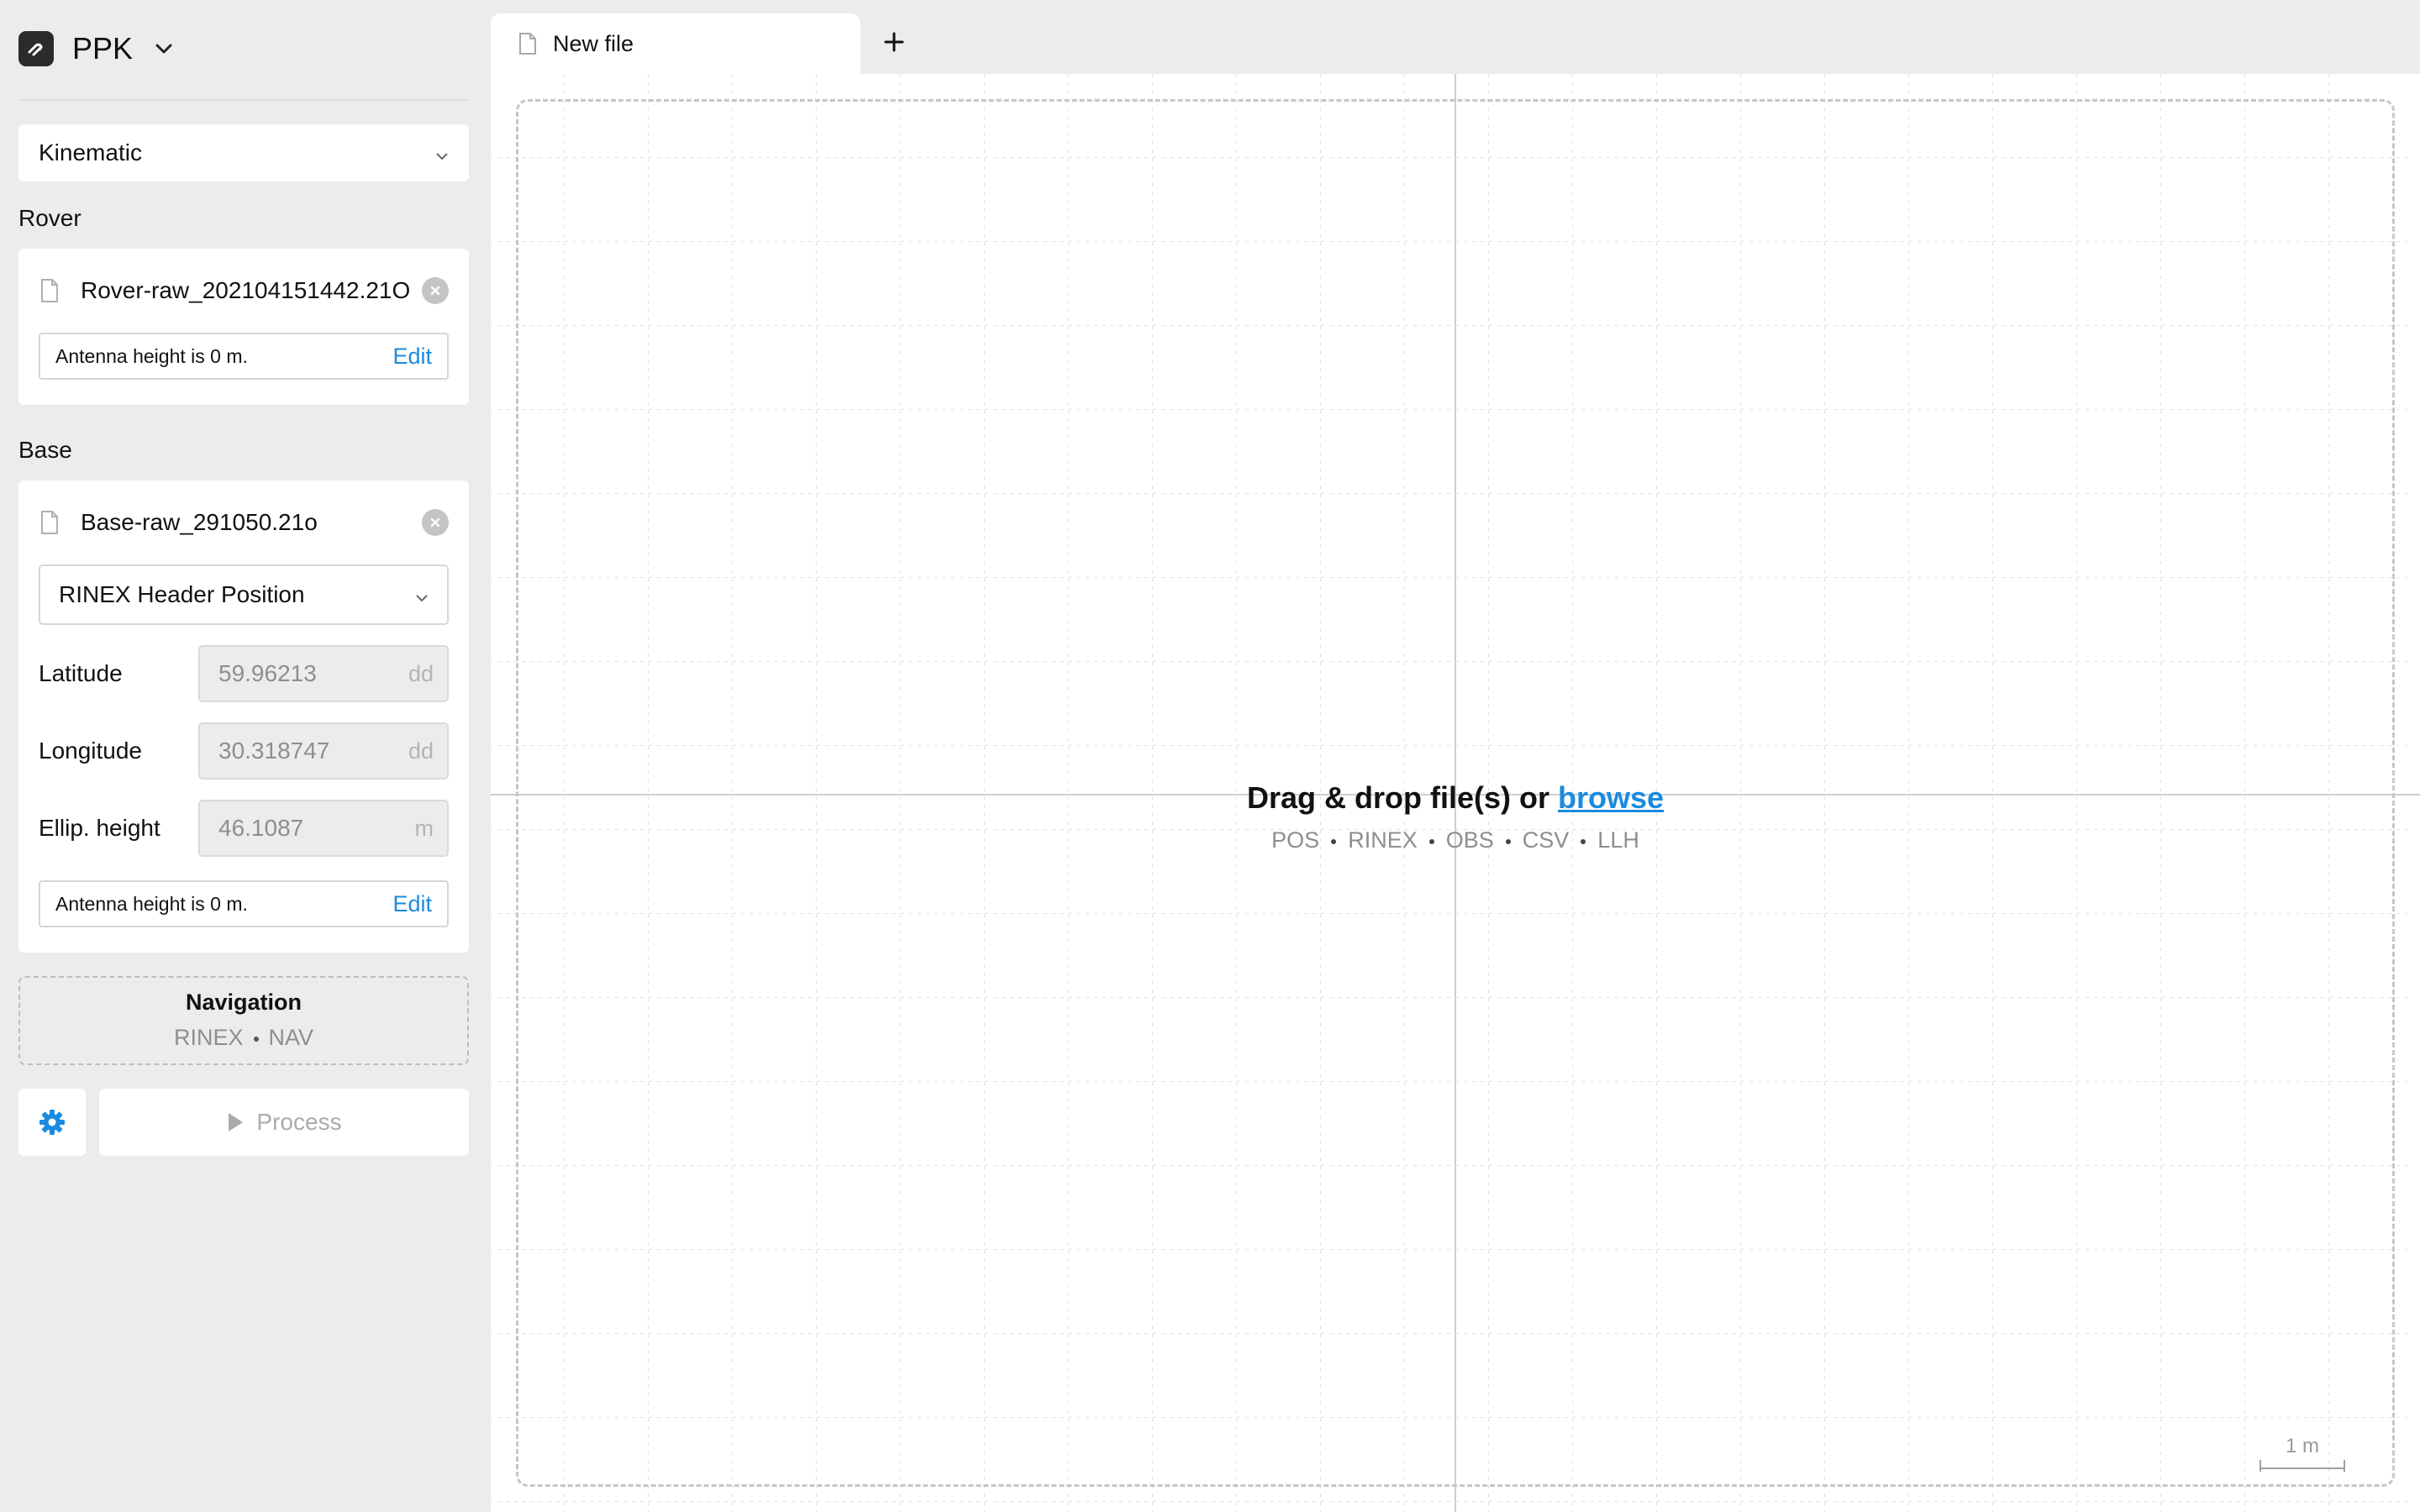 Image resolution: width=2420 pixels, height=1512 pixels. Describe the element at coordinates (323, 673) in the screenshot. I see `latitude-input: 59.96213 dd` at that location.